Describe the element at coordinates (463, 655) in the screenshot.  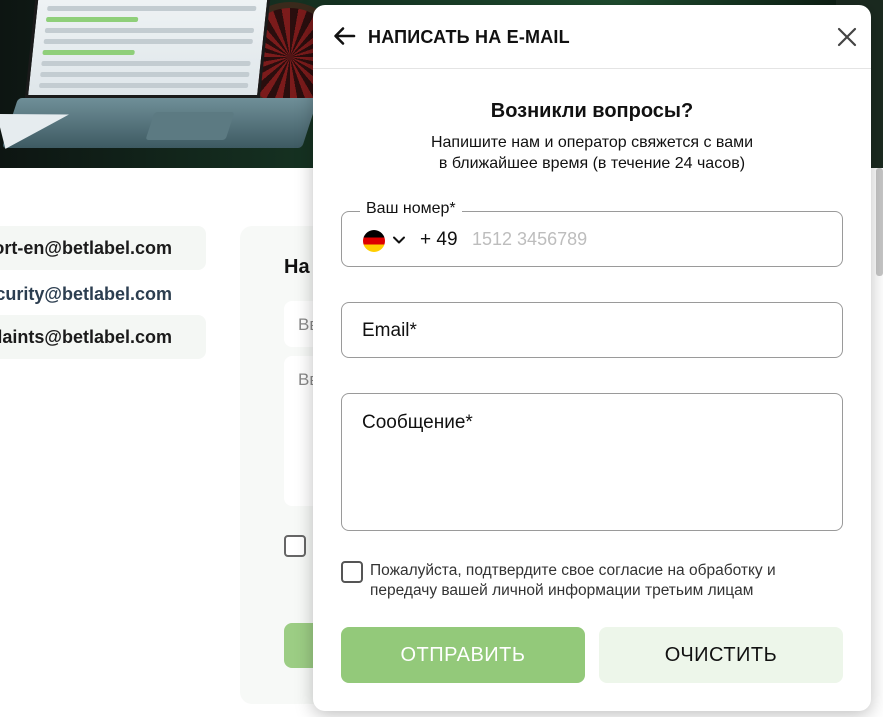
I see `send-button: ОТПРАВИТЬ` at that location.